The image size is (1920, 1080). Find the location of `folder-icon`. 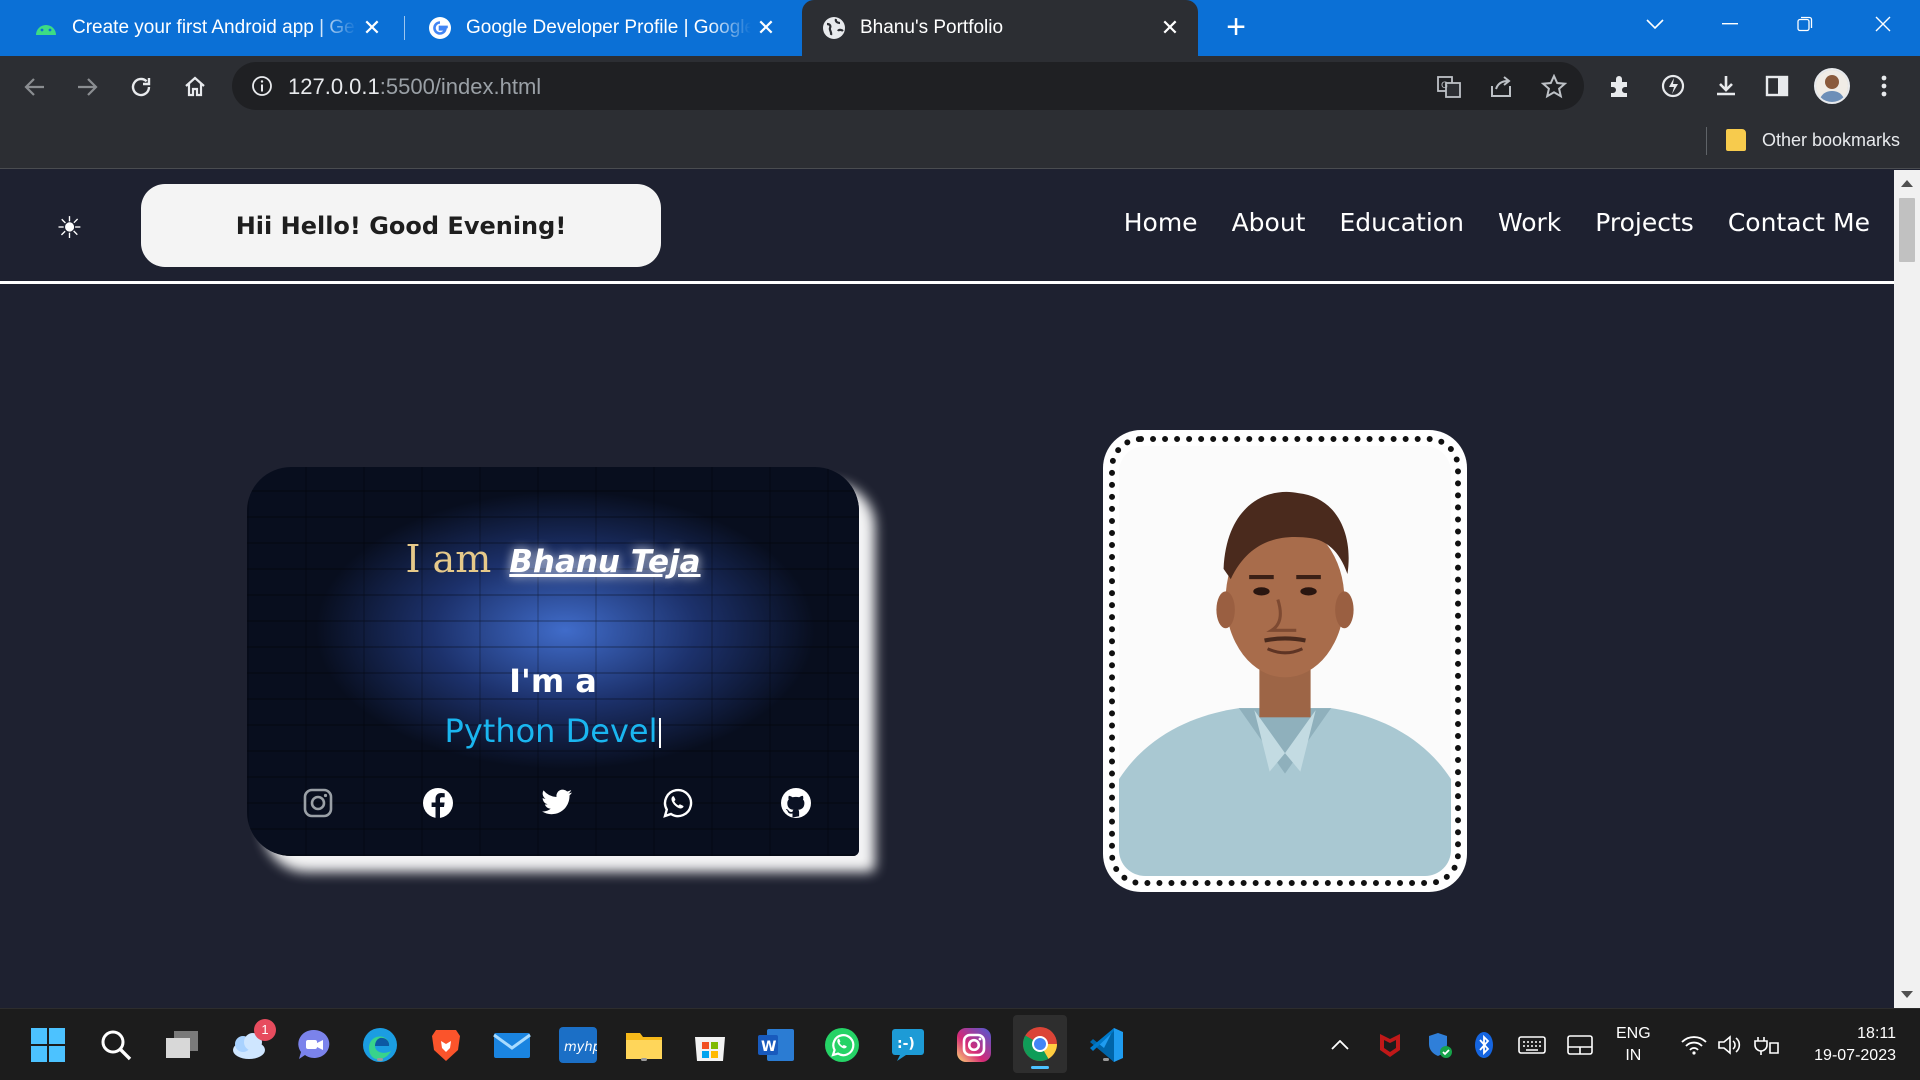

folder-icon is located at coordinates (1736, 140).